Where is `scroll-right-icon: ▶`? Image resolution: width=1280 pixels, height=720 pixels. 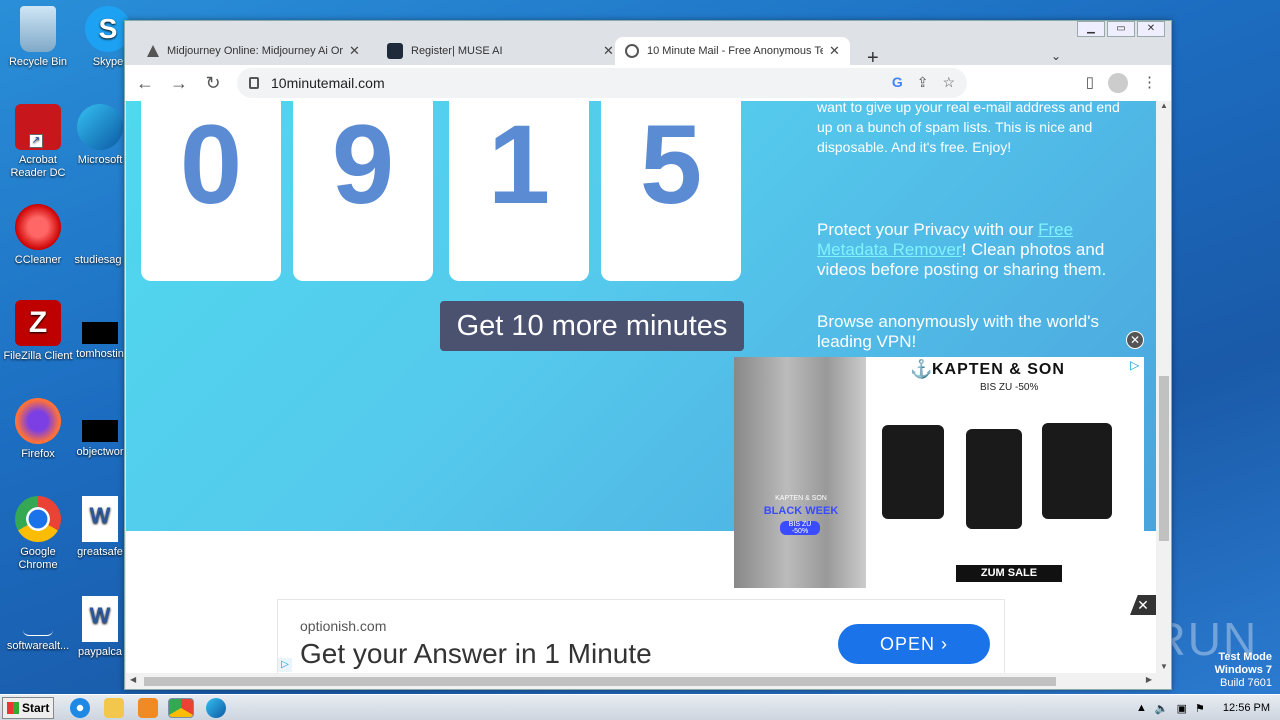
scroll-right-icon: ▶ is located at coordinates (1149, 679).